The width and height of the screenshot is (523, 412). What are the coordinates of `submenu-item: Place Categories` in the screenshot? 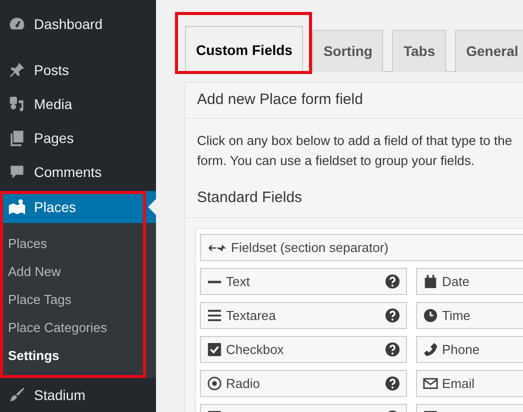 It's located at (78, 328).